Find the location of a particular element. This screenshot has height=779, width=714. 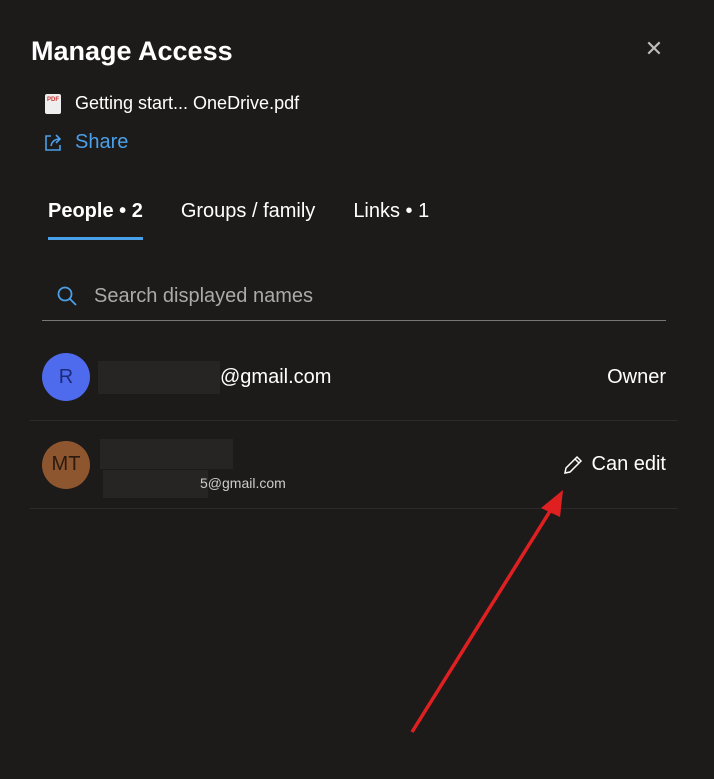

annotation-arrow is located at coordinates (486, 611).